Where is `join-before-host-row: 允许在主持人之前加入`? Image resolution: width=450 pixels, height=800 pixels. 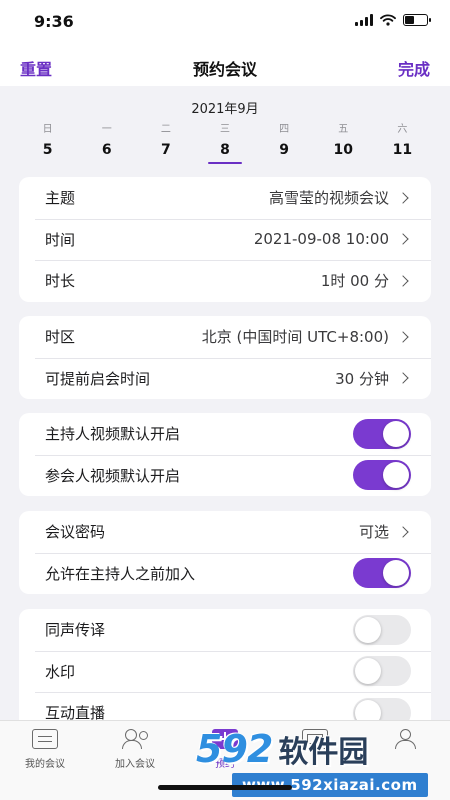
join-before-host-row: 允许在主持人之前加入 is located at coordinates (225, 573).